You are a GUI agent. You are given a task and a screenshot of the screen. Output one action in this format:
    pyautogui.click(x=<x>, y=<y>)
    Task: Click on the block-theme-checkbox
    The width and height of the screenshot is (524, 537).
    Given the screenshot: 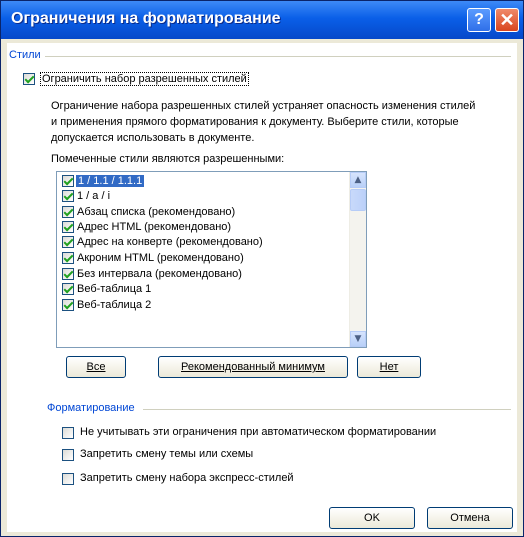 What is the action you would take?
    pyautogui.click(x=68, y=455)
    